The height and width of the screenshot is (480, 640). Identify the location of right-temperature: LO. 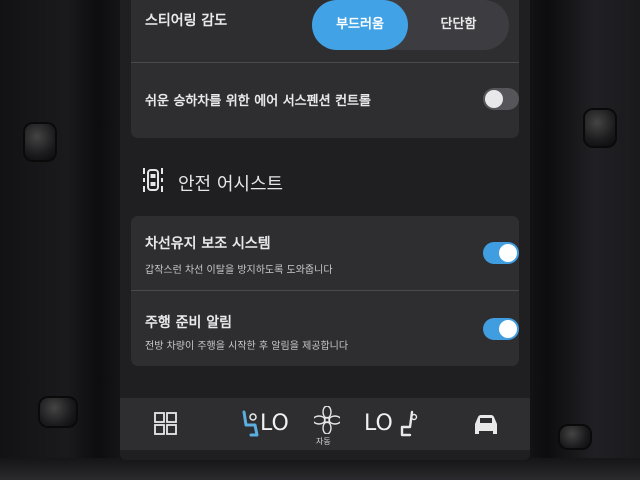
(378, 423).